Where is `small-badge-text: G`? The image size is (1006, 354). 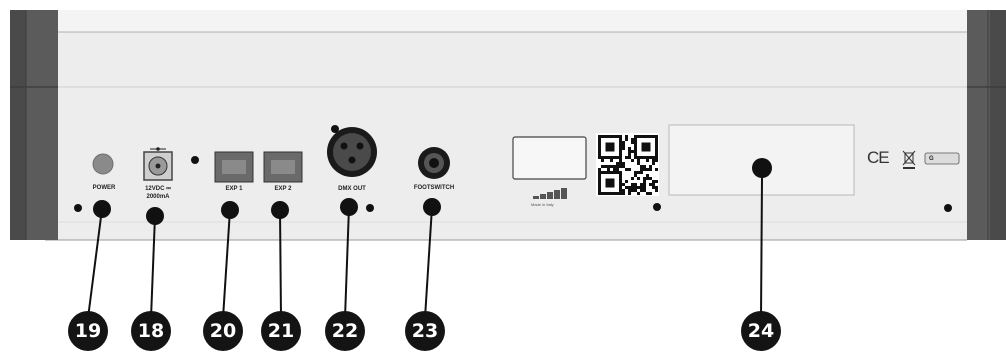 small-badge-text: G is located at coordinates (931, 159).